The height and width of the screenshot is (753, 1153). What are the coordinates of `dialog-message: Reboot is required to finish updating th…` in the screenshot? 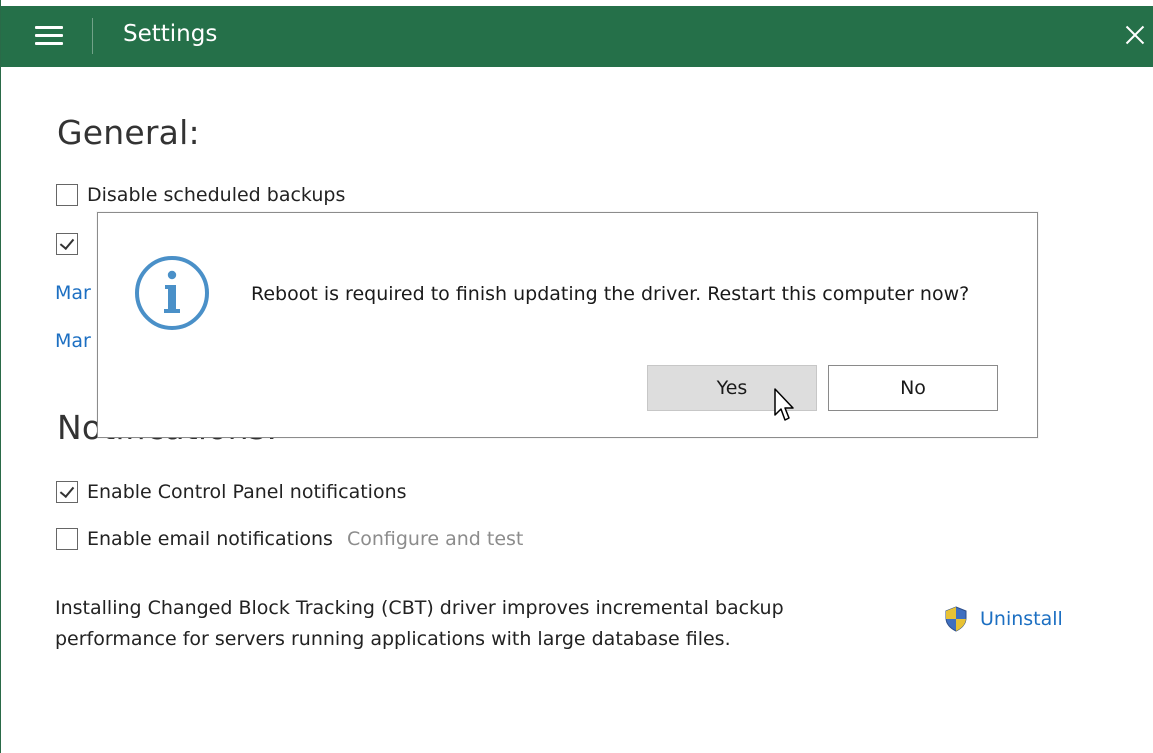 It's located at (610, 294).